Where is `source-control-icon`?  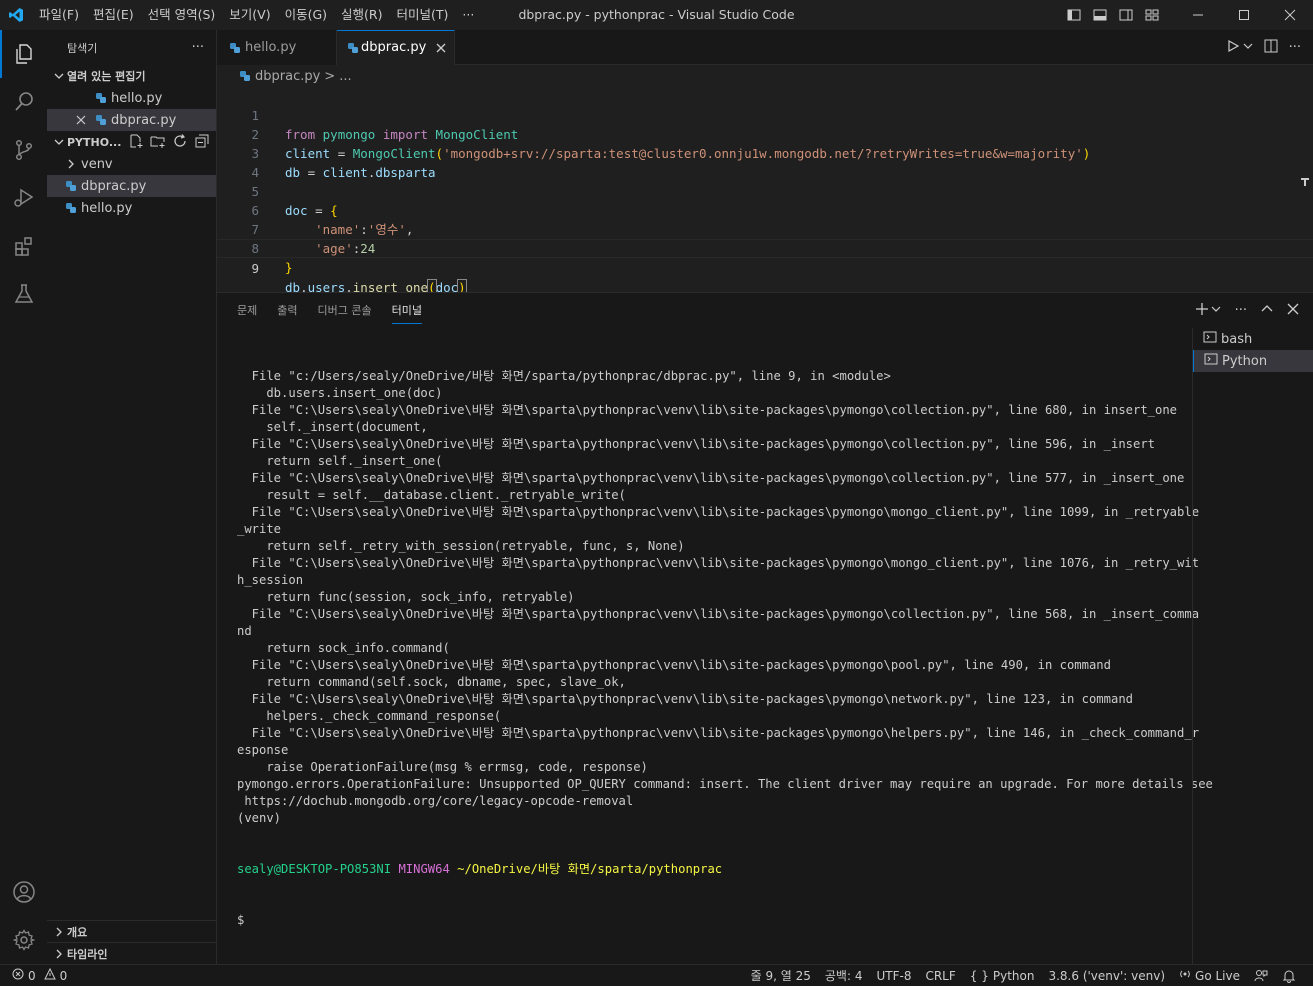
source-control-icon is located at coordinates (23, 150).